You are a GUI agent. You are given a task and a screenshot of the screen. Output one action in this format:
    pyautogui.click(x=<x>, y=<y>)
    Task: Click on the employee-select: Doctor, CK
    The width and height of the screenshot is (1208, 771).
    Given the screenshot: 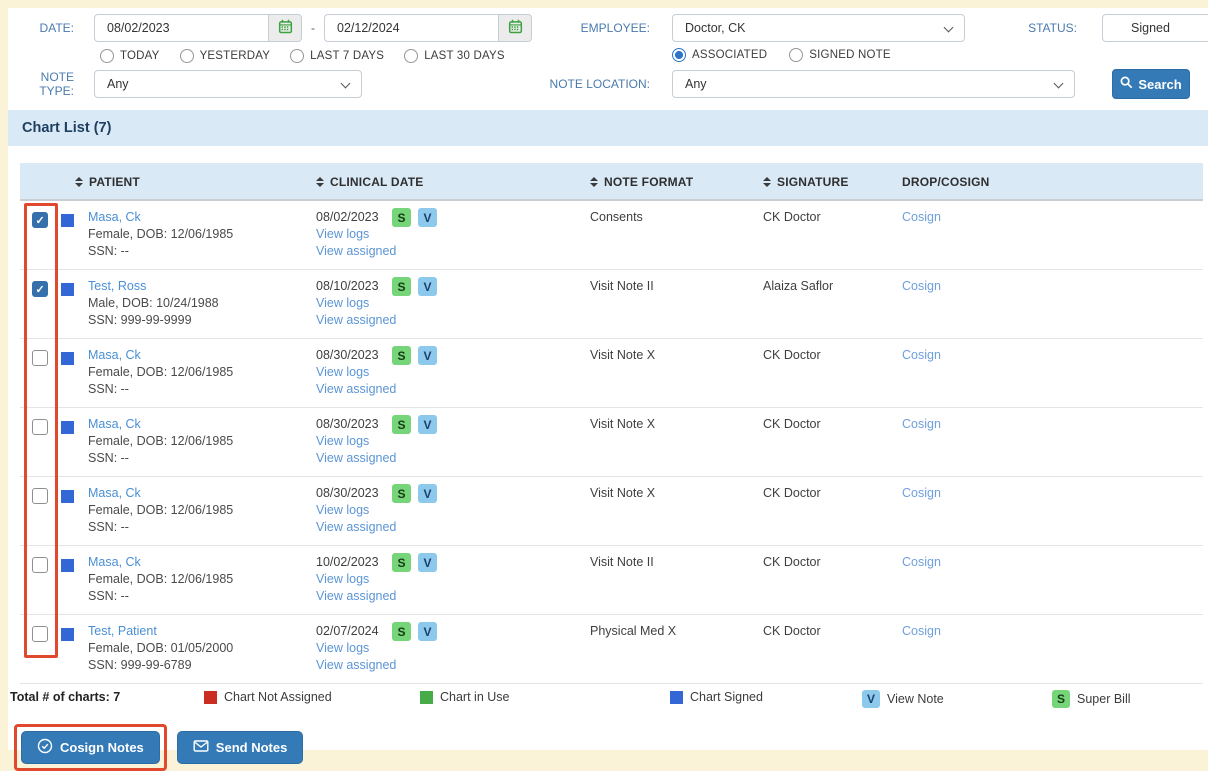 What is the action you would take?
    pyautogui.click(x=818, y=28)
    